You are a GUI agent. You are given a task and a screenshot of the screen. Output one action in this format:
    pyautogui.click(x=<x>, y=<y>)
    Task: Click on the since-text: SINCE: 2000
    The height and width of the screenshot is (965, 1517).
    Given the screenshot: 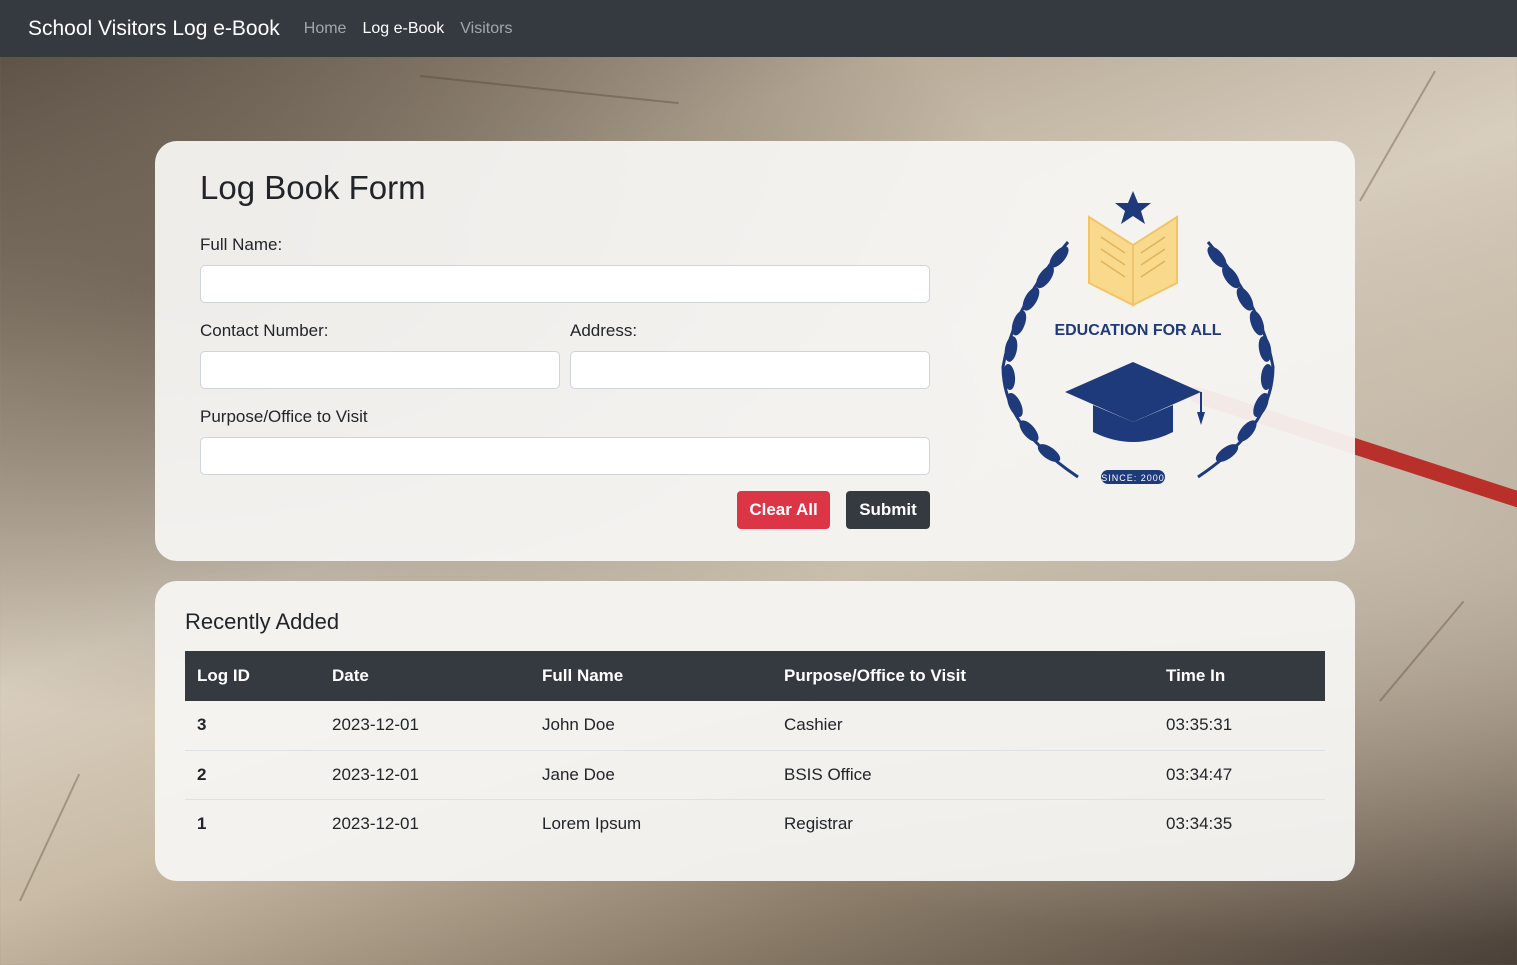 What is the action you would take?
    pyautogui.click(x=1133, y=478)
    